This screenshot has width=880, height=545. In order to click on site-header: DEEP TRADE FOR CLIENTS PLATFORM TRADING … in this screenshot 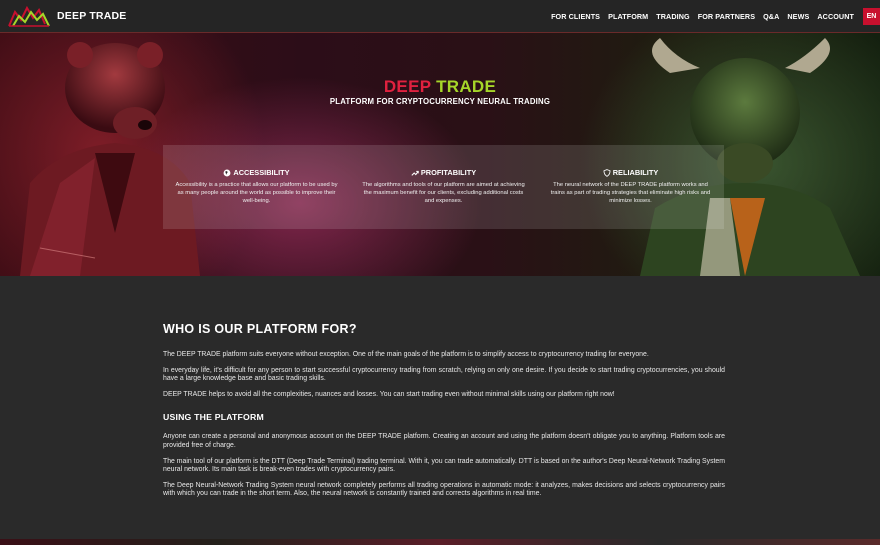, I will do `click(440, 16)`.